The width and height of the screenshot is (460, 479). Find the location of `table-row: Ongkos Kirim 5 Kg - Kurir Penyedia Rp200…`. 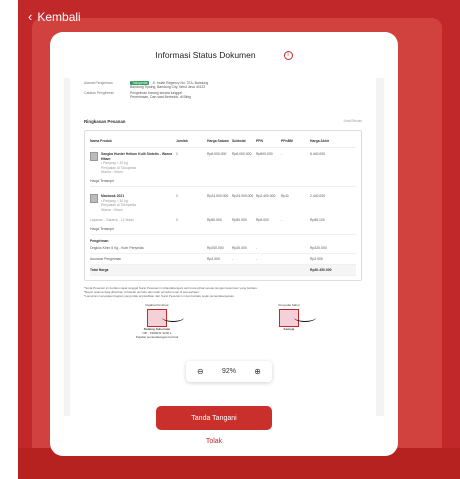

table-row: Ongkos Kirim 5 Kg - Kurir Penyedia Rp200… is located at coordinates (223, 248).